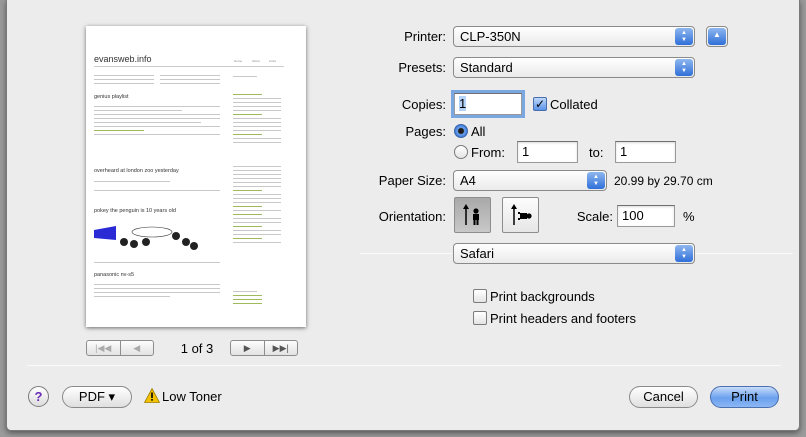 Image resolution: width=806 pixels, height=437 pixels. What do you see at coordinates (152, 395) in the screenshot?
I see `warning-icon` at bounding box center [152, 395].